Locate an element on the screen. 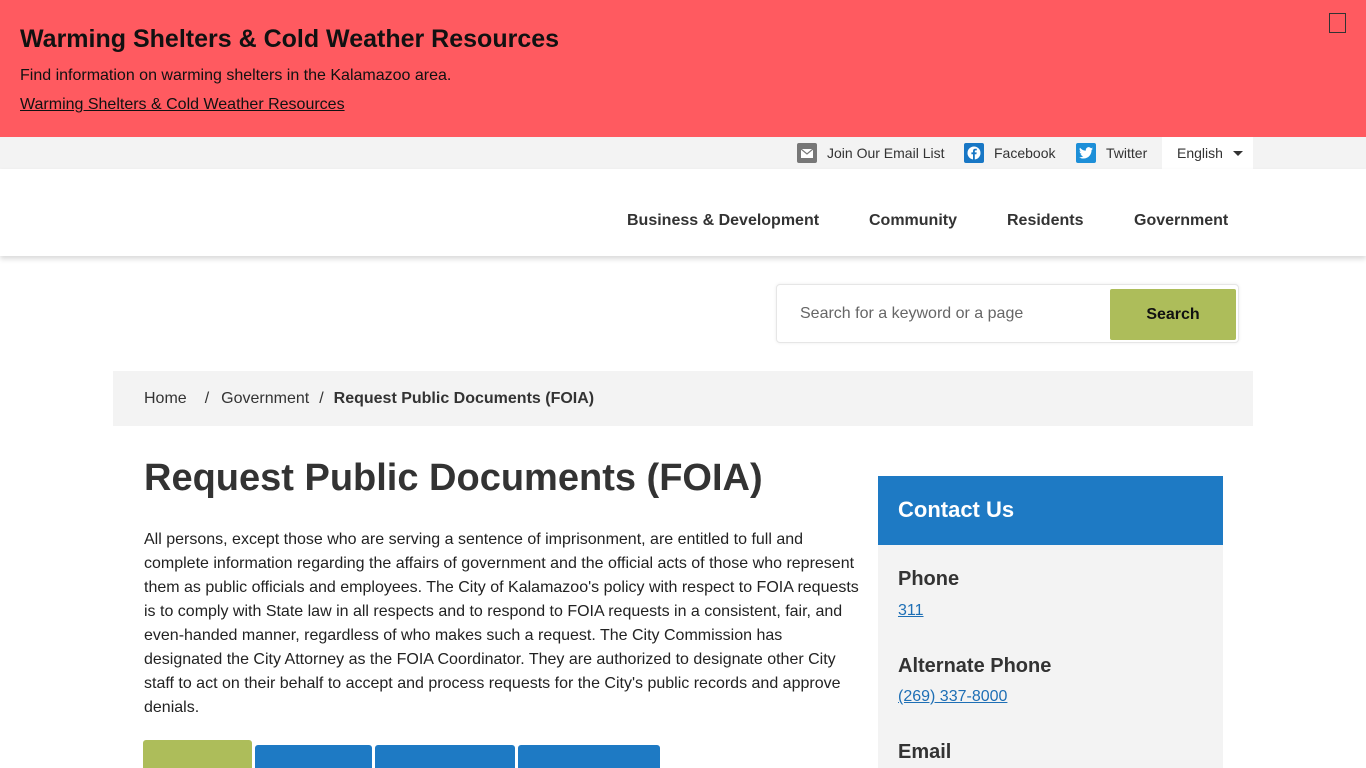  contact-title: Contact Us is located at coordinates (956, 509).